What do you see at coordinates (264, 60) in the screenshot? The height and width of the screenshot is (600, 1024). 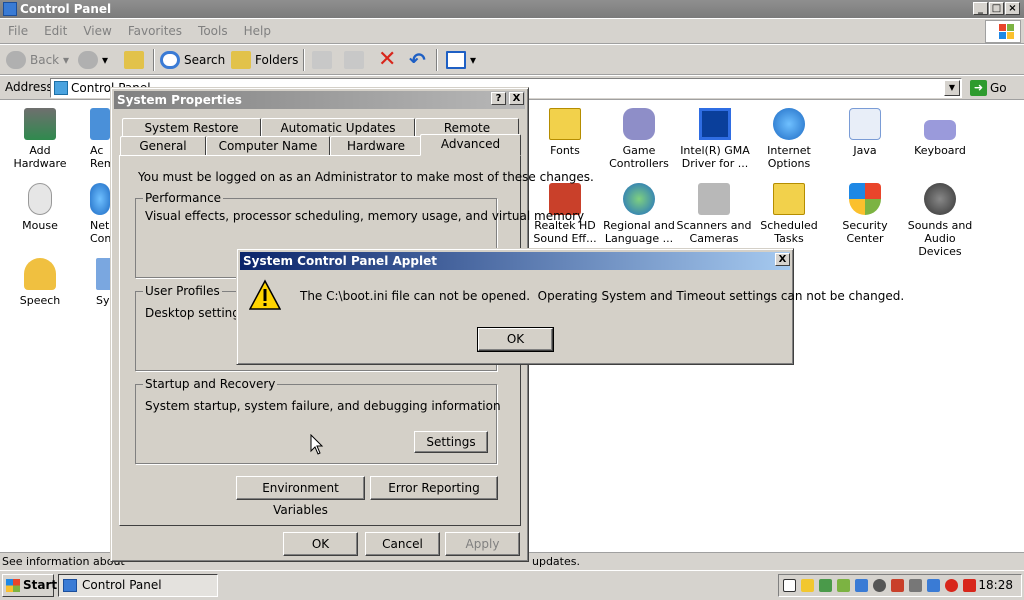 I see `folders-button: Folders` at bounding box center [264, 60].